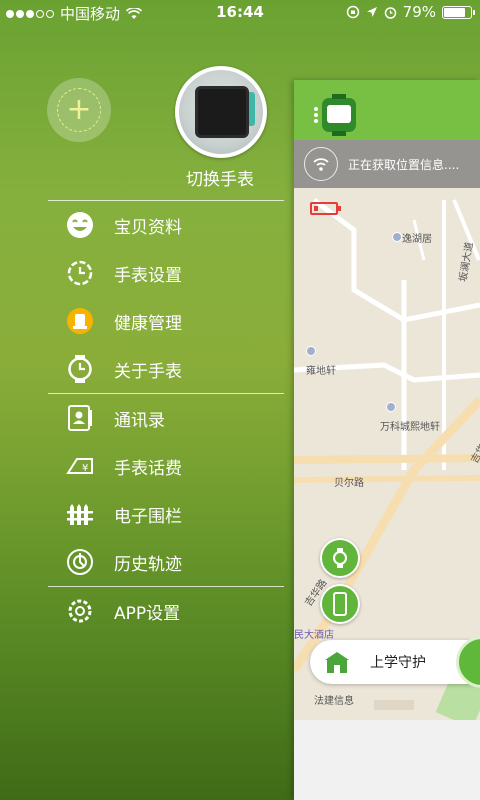 The width and height of the screenshot is (480, 800). Describe the element at coordinates (419, 12) in the screenshot. I see `battery-percent: 79%` at that location.